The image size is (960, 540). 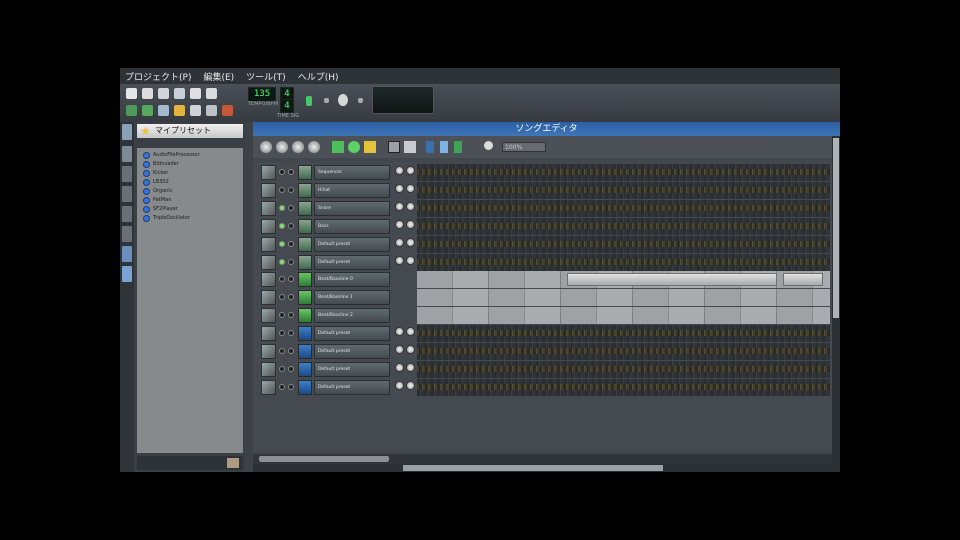 I want to click on track-name-button: Hihat, so click(x=352, y=190).